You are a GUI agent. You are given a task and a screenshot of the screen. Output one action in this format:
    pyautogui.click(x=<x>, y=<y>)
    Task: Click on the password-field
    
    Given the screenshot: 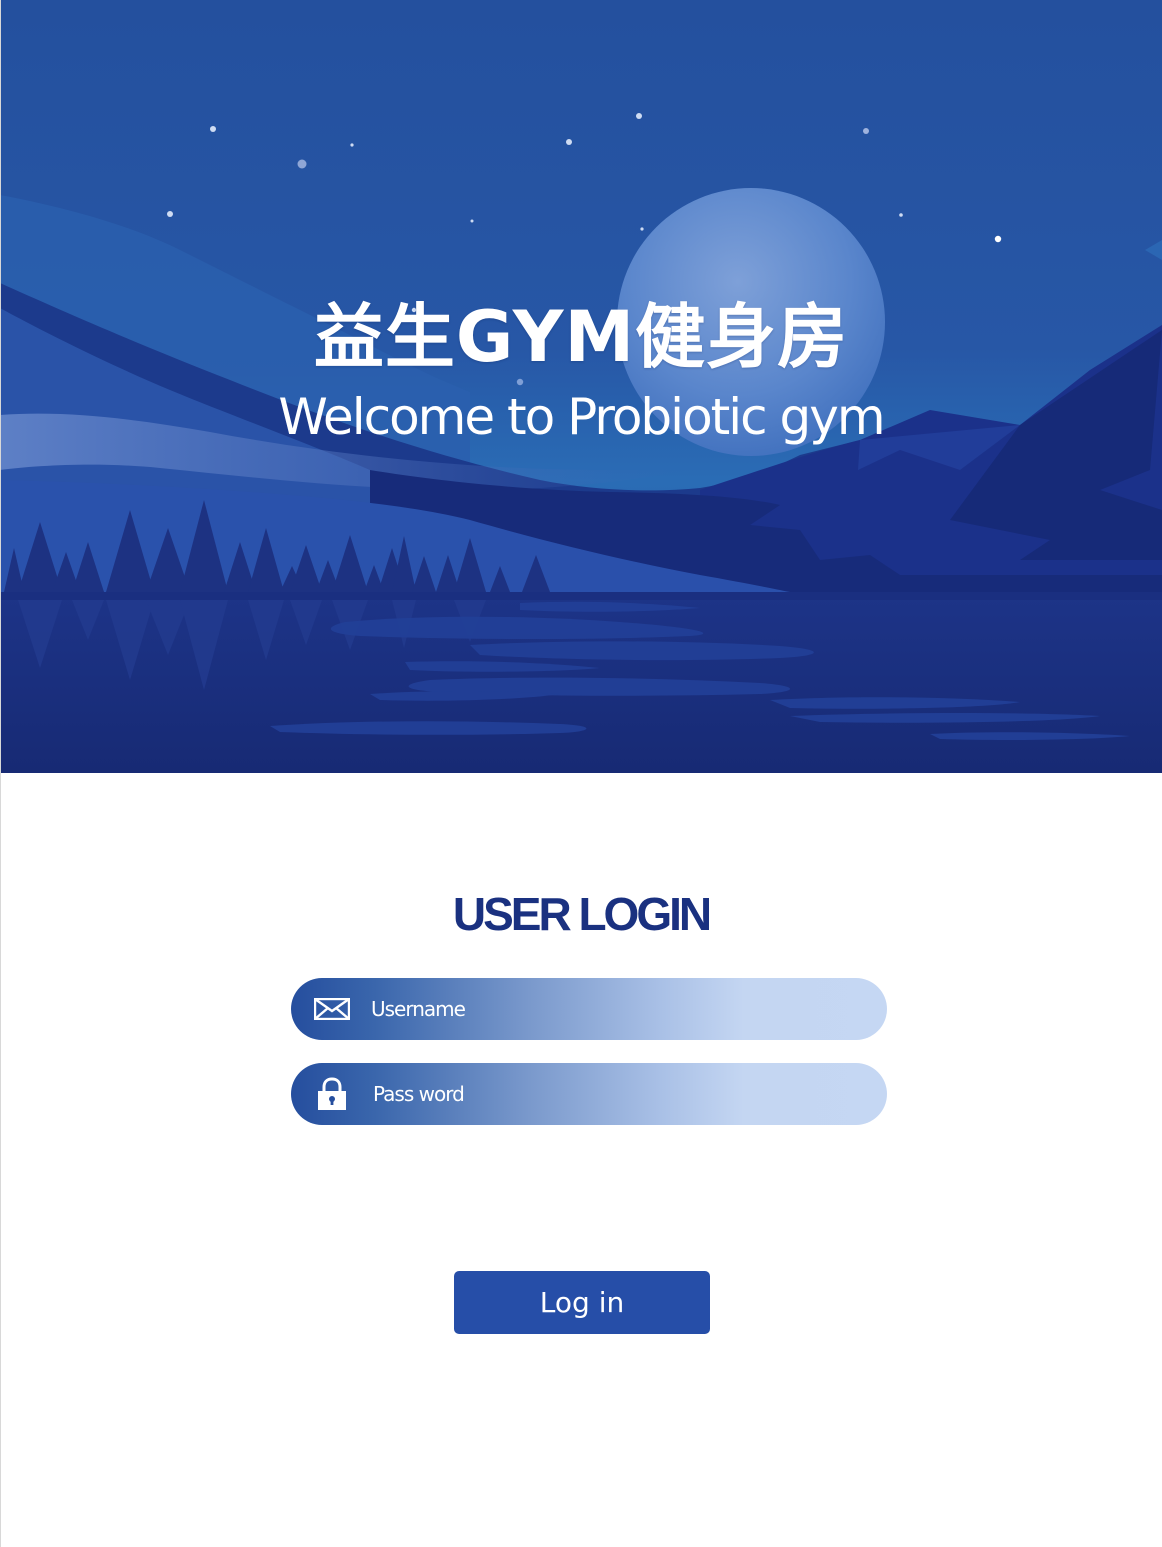 What is the action you would take?
    pyautogui.click(x=589, y=1094)
    